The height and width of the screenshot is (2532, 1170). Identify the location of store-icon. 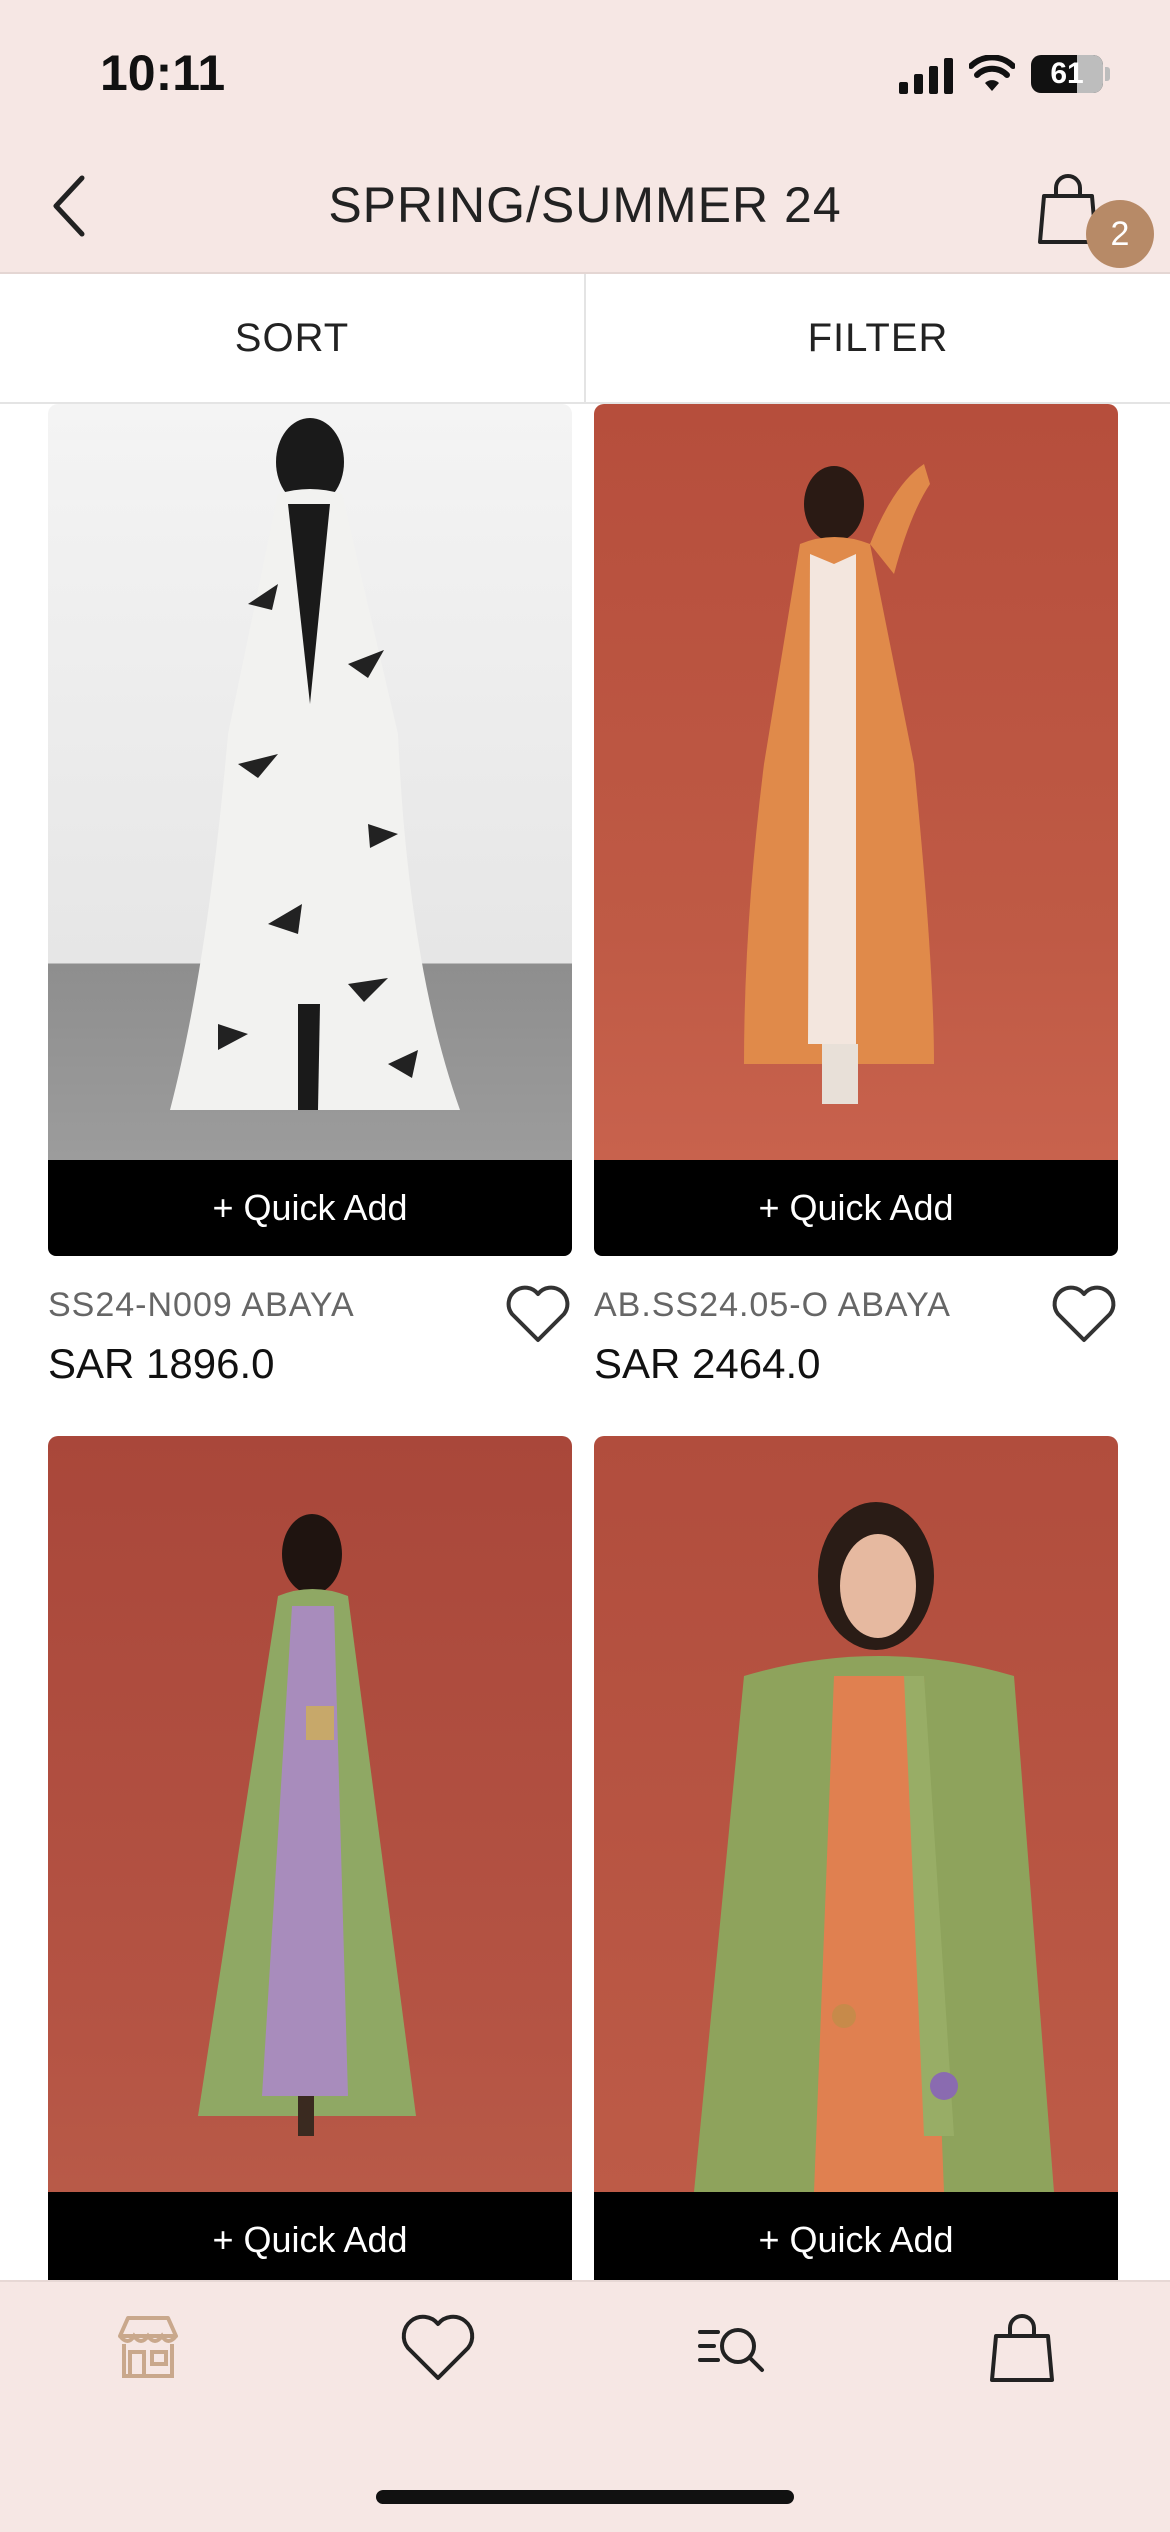
(148, 2347).